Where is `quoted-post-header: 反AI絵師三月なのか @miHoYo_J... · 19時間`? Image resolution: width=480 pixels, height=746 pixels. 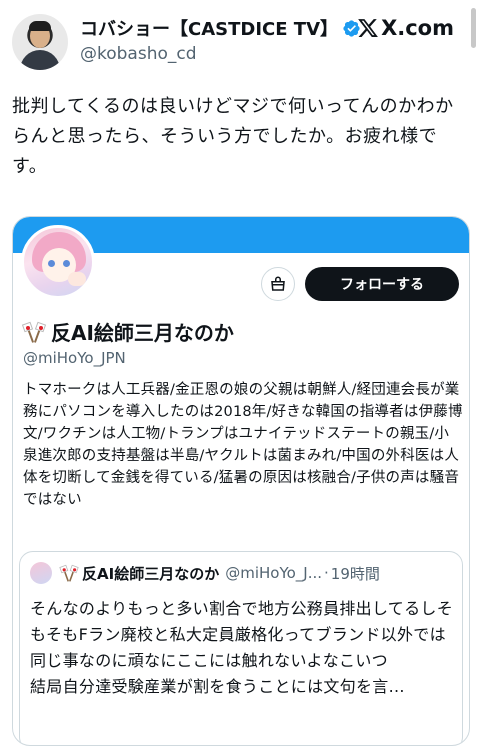 quoted-post-header: 反AI絵師三月なのか @miHoYo_J... · 19時間 is located at coordinates (243, 573).